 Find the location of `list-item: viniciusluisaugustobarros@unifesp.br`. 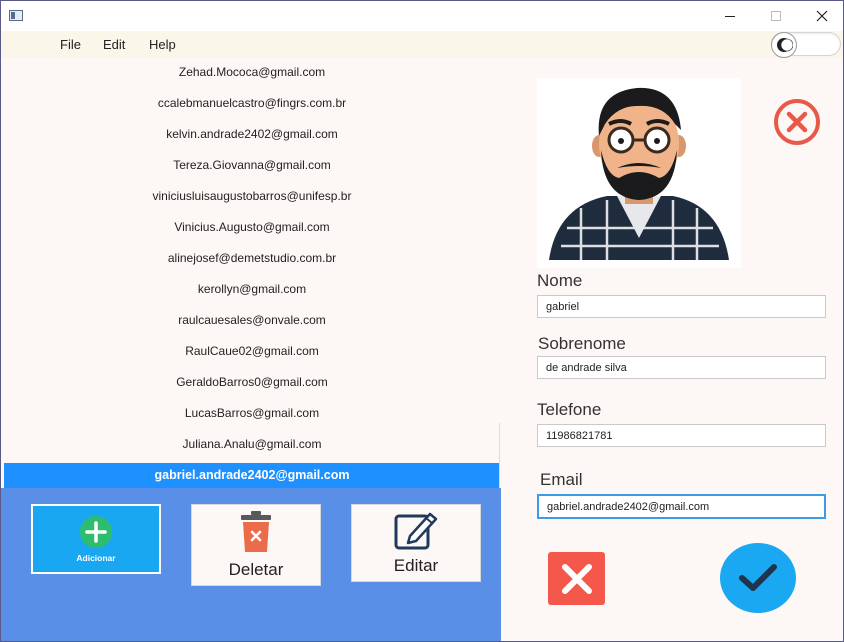

list-item: viniciusluisaugustobarros@unifesp.br is located at coordinates (252, 196).